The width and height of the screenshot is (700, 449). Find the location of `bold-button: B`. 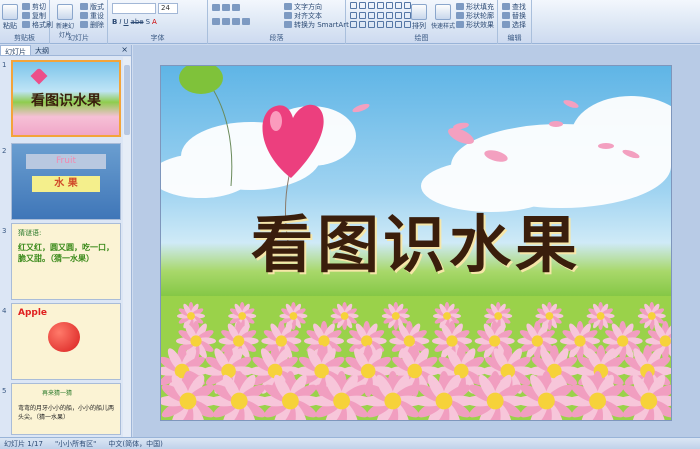

bold-button: B is located at coordinates (114, 22).